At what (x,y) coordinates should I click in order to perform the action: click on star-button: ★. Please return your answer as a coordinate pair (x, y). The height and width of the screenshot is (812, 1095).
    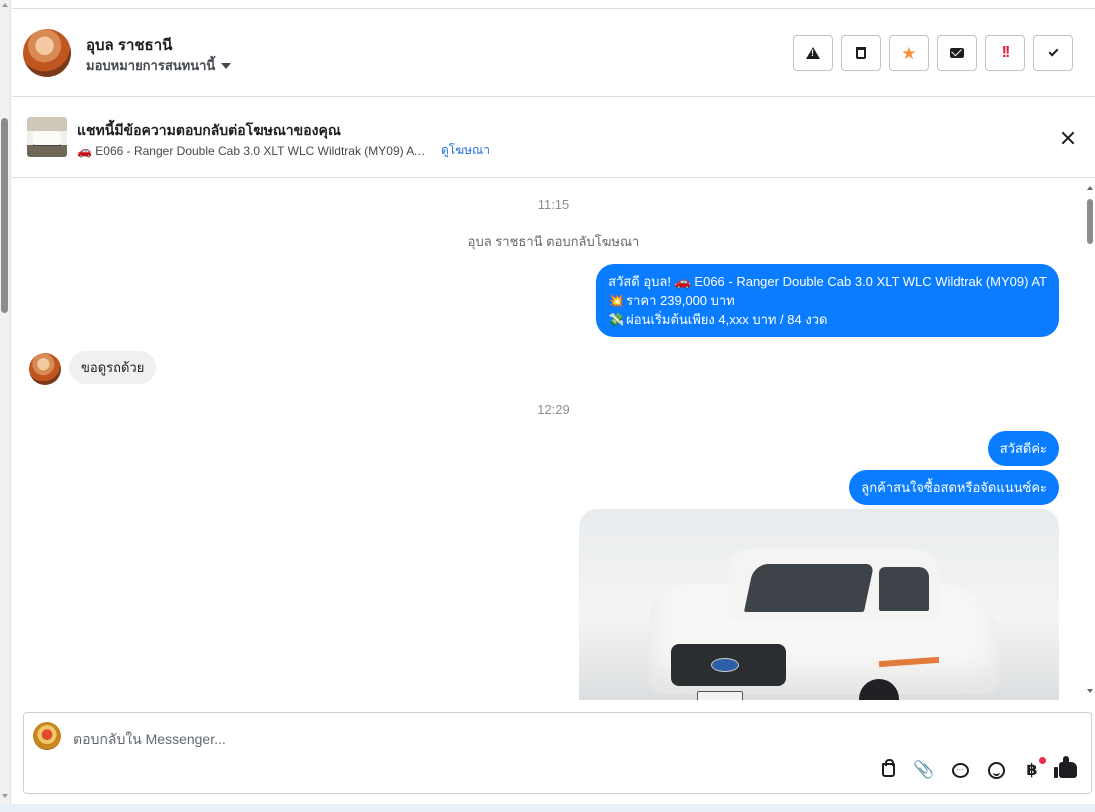
    Looking at the image, I should click on (909, 53).